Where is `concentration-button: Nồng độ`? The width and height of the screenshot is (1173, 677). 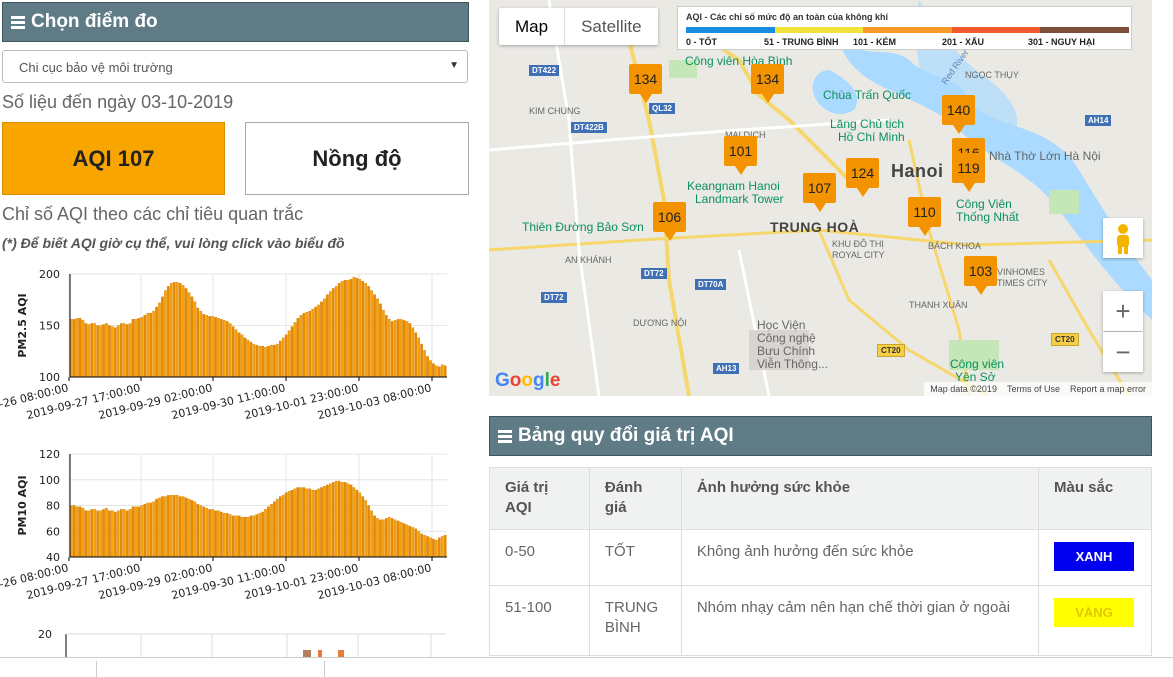
concentration-button: Nồng độ is located at coordinates (357, 158).